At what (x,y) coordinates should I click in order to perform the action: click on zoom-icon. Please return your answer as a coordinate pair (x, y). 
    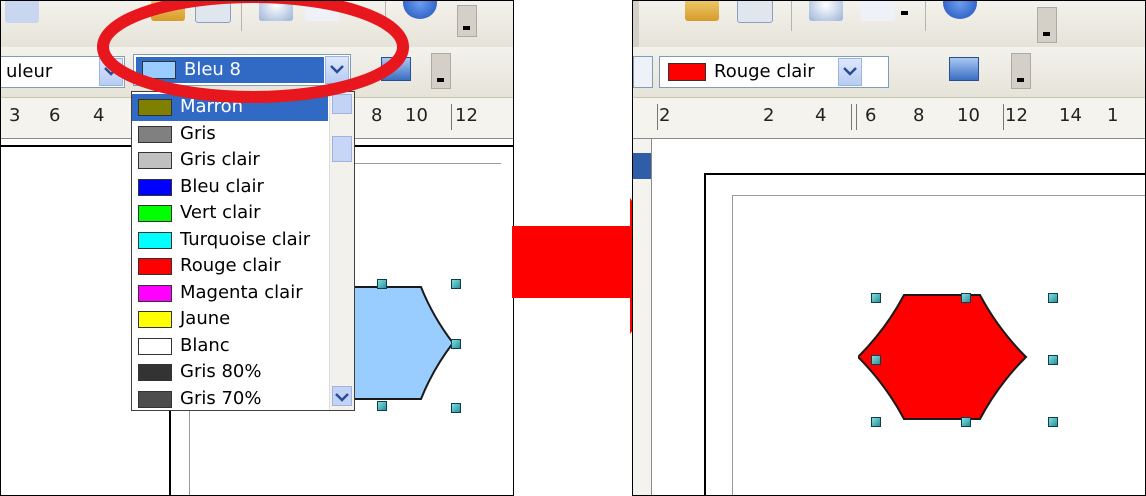
    Looking at the image, I should click on (878, 11).